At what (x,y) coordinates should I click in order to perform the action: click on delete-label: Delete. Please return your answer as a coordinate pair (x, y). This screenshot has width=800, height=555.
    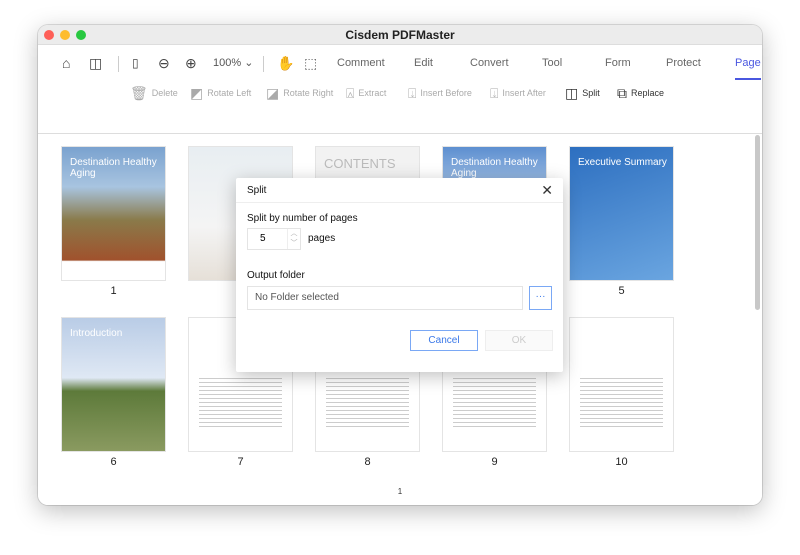
    Looking at the image, I should click on (164, 93).